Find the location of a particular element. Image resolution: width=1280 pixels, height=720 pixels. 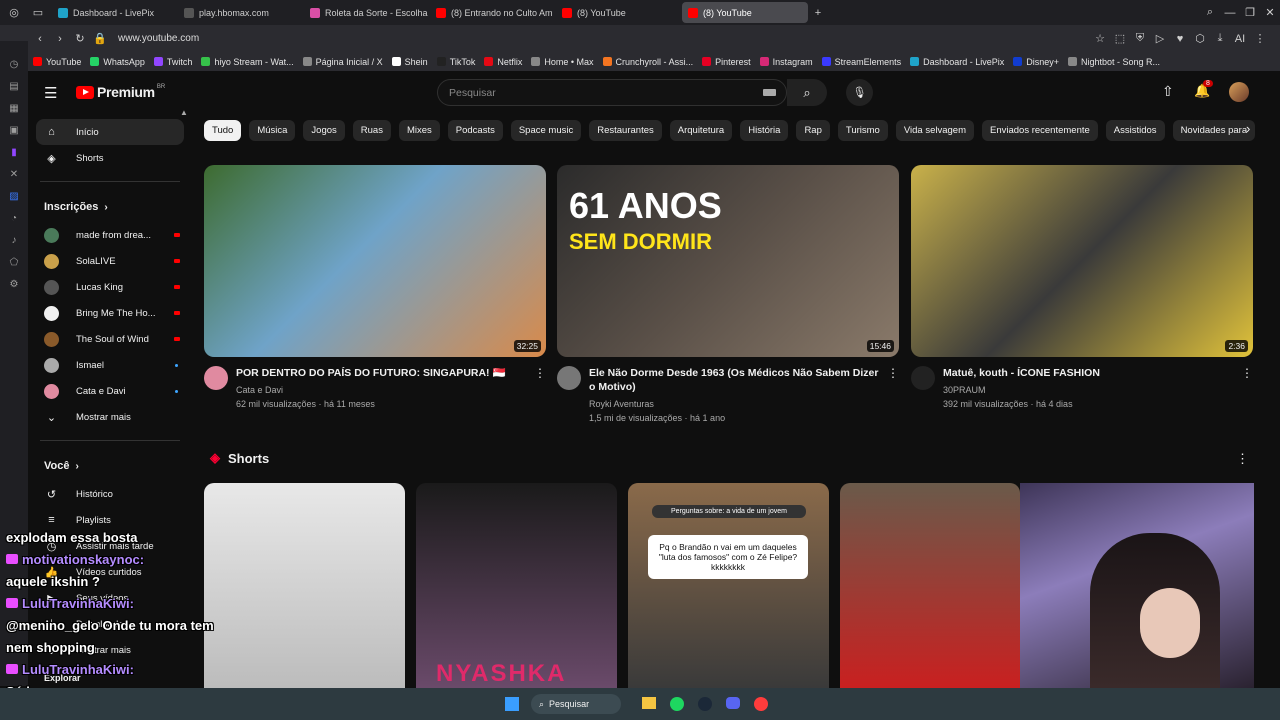

sidebar-subscription: Lucas King is located at coordinates (110, 287).